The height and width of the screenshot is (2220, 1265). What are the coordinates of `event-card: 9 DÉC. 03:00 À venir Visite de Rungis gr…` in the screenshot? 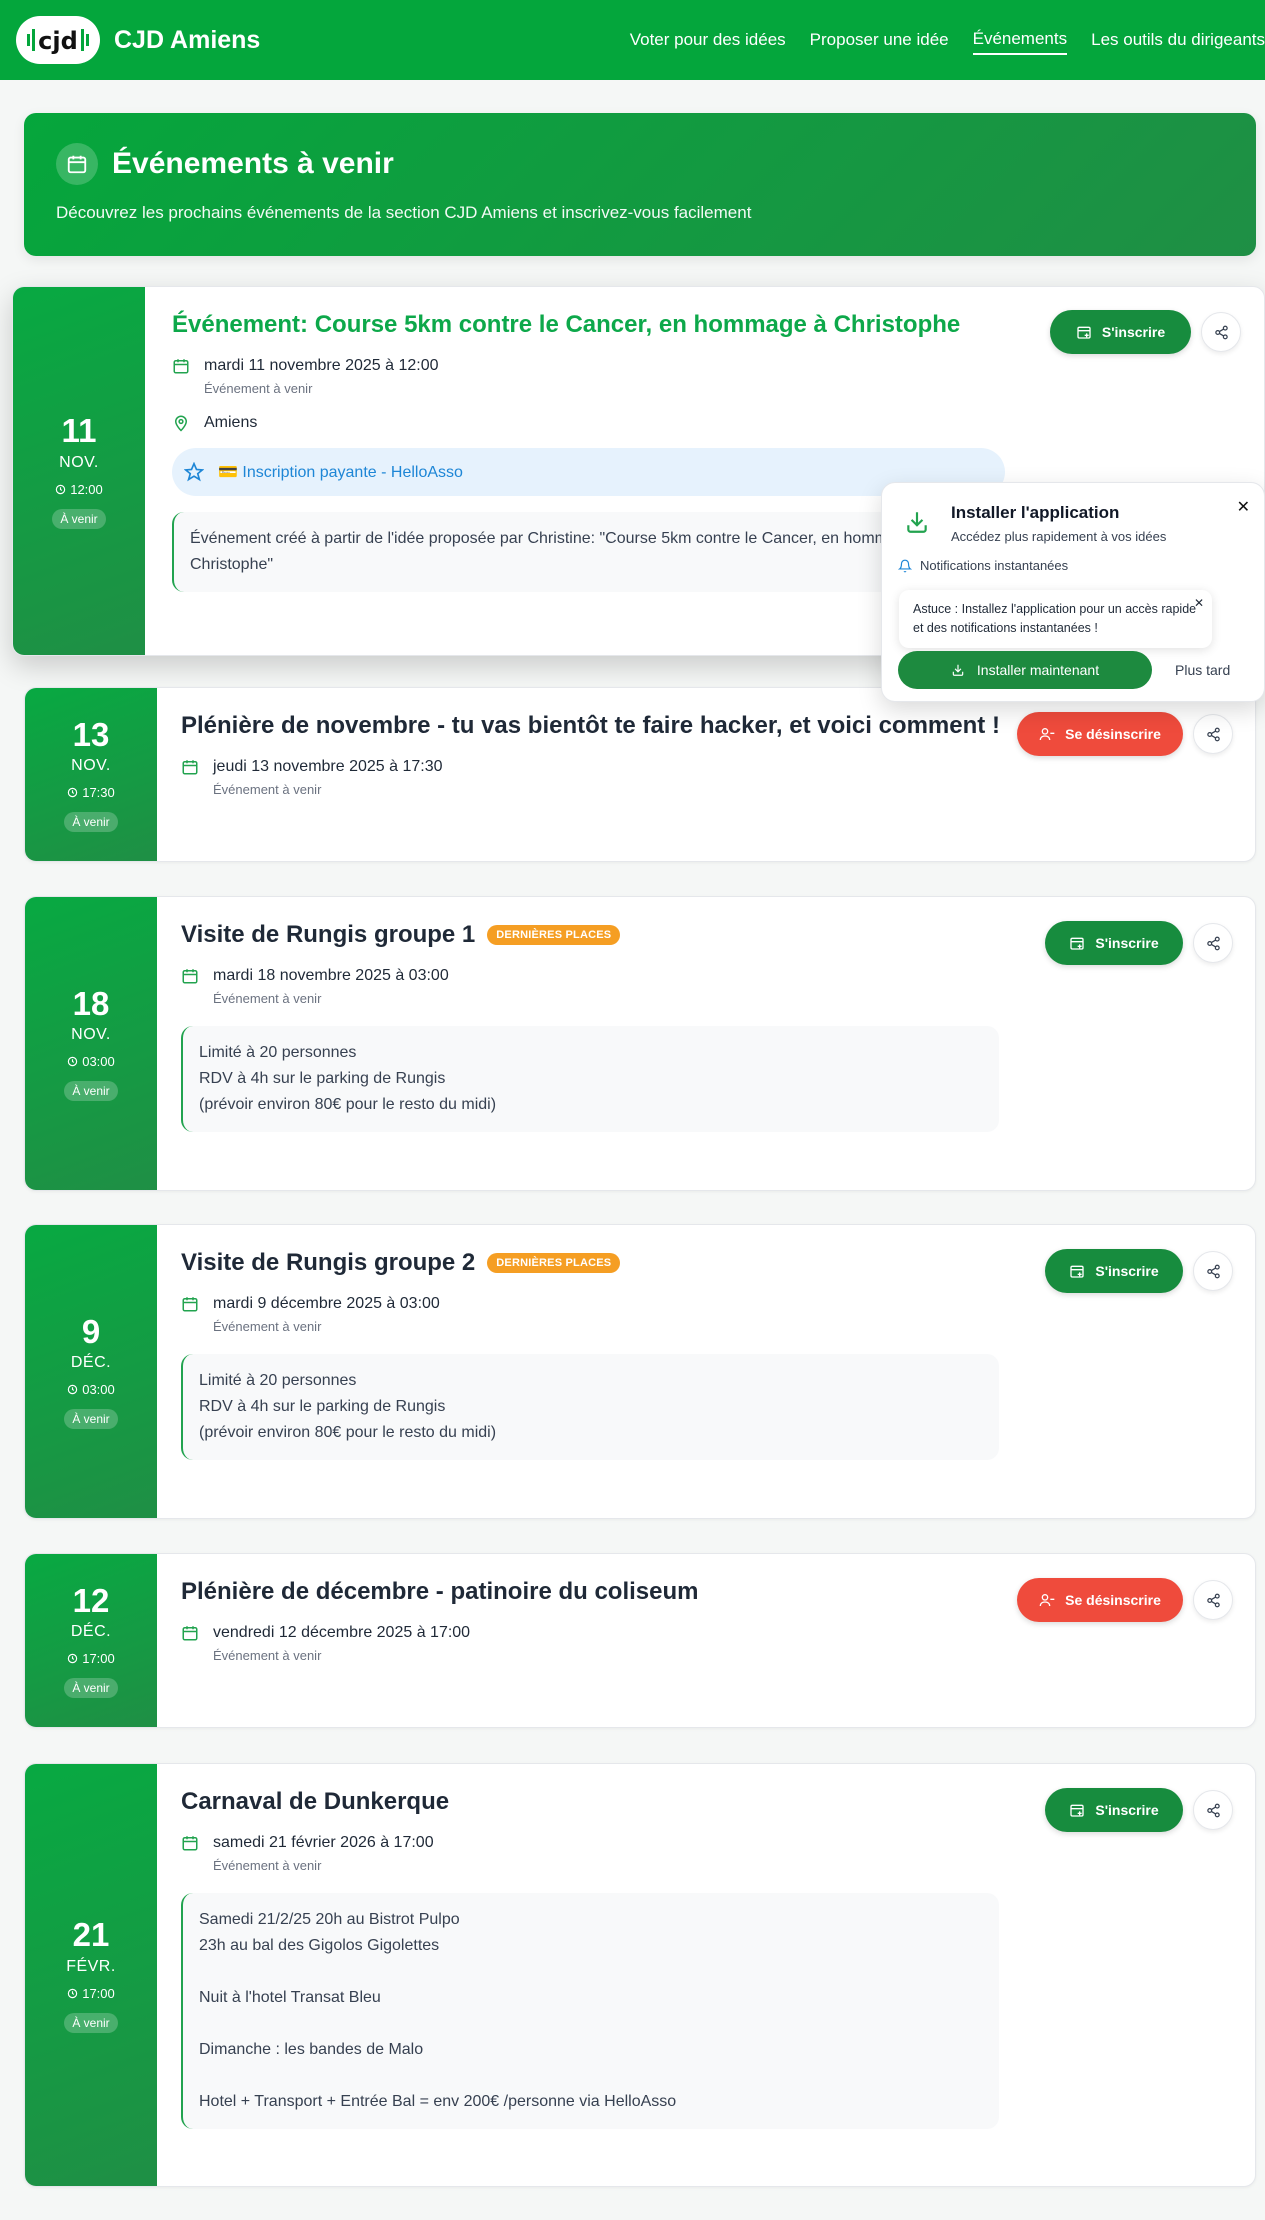 It's located at (640, 1371).